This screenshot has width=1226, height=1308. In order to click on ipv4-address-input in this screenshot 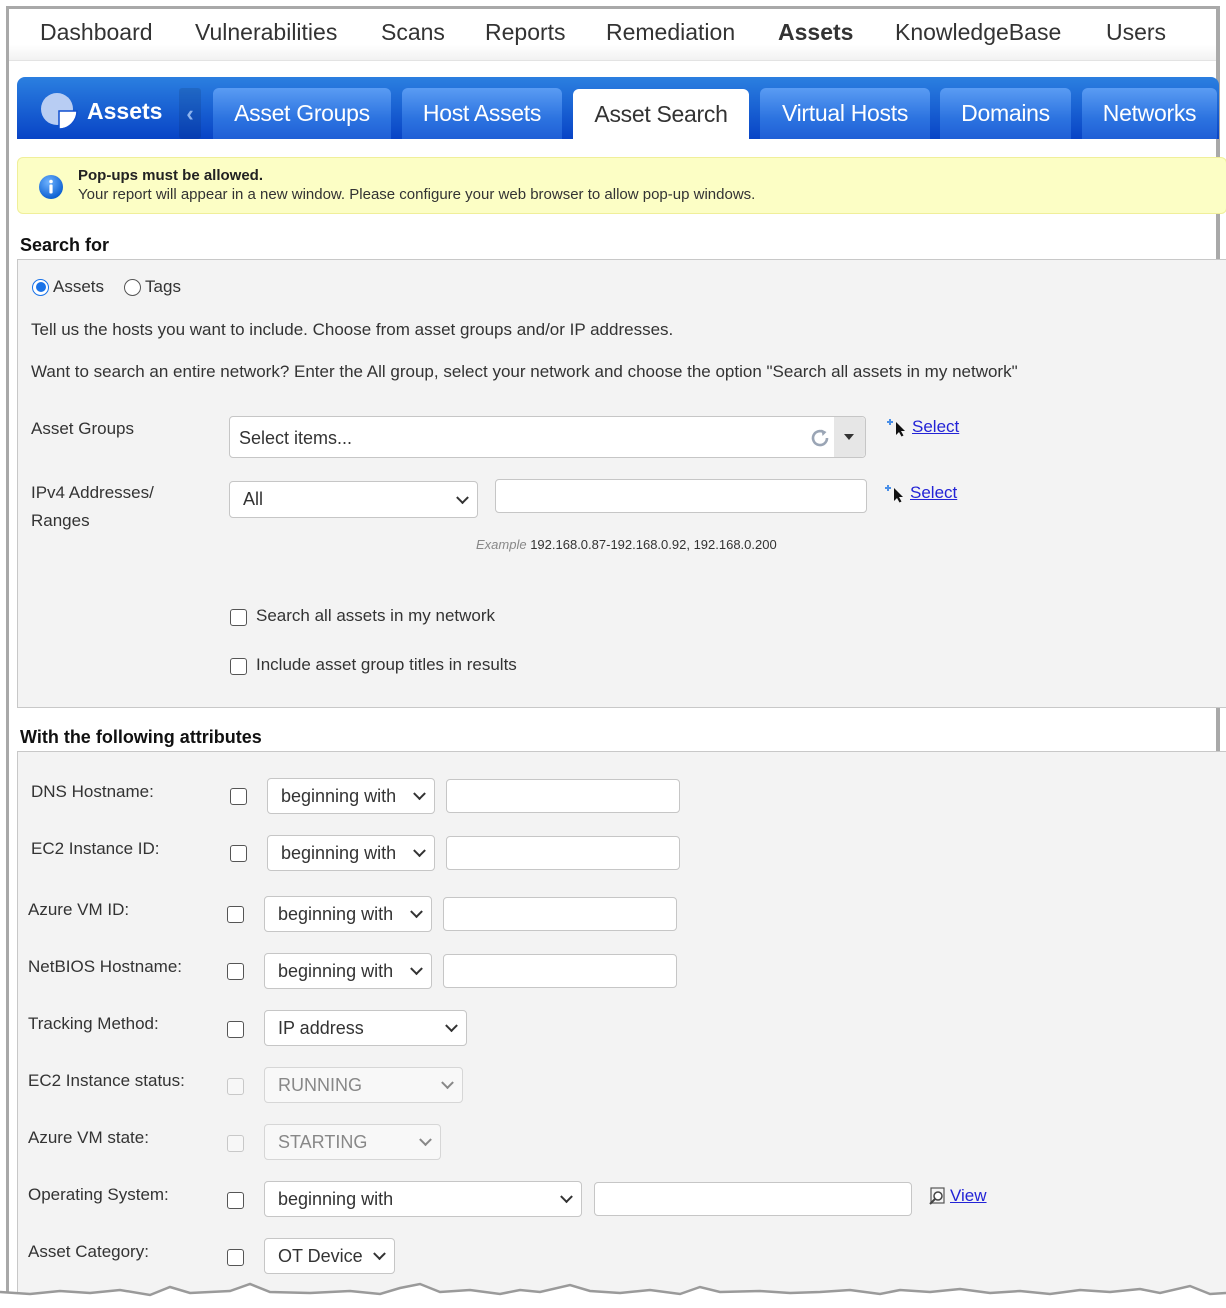, I will do `click(681, 496)`.